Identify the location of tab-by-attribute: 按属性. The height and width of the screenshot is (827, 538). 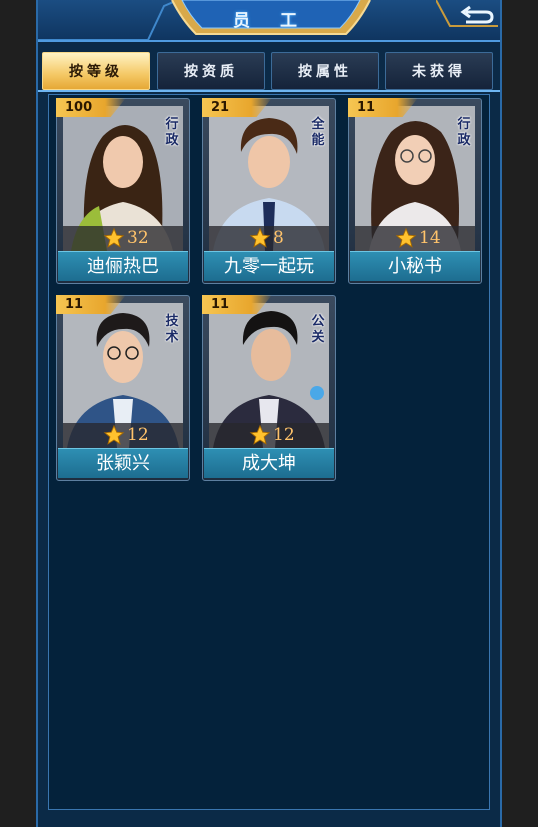
(325, 71).